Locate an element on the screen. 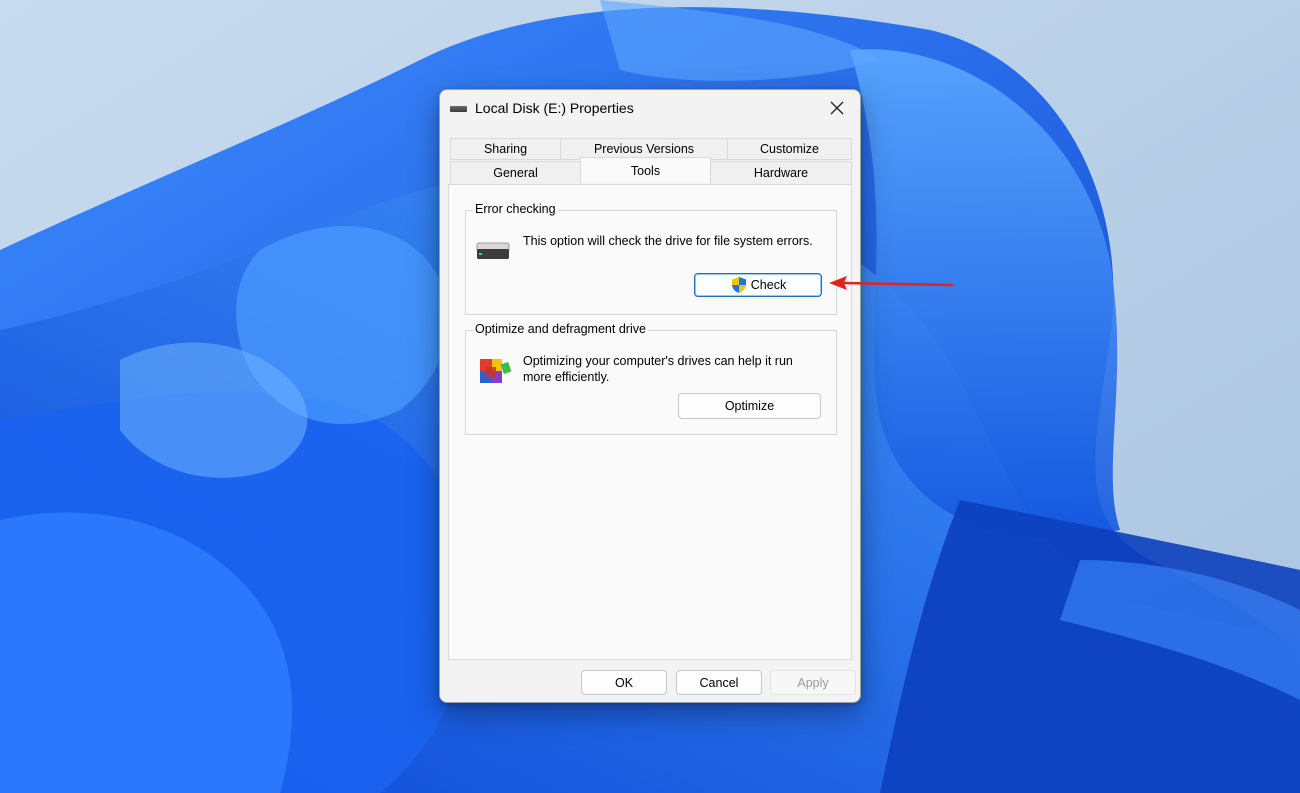 Image resolution: width=1300 pixels, height=793 pixels. optimize-button: Optimize is located at coordinates (749, 406).